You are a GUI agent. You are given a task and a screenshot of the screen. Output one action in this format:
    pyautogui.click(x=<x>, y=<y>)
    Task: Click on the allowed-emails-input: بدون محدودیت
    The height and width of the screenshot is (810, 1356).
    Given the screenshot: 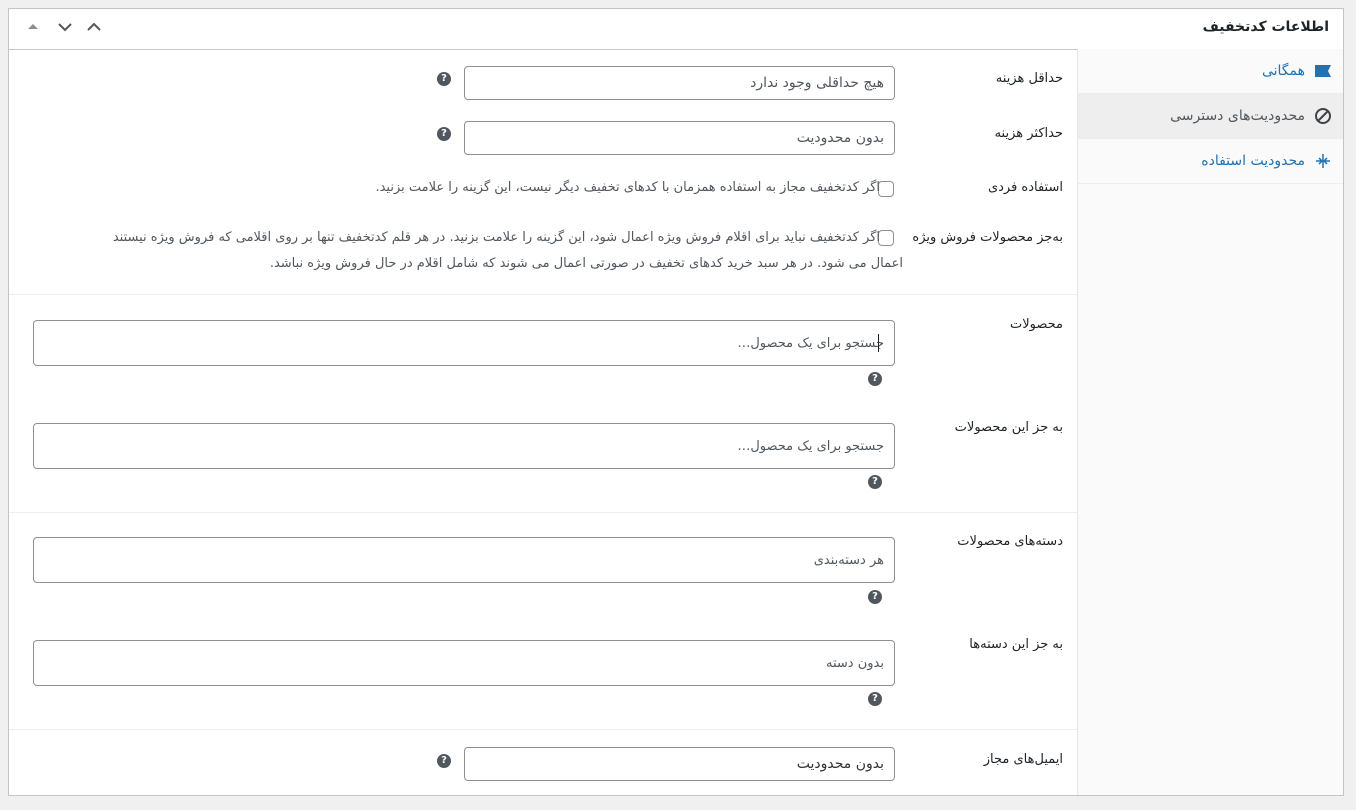 What is the action you would take?
    pyautogui.click(x=679, y=764)
    